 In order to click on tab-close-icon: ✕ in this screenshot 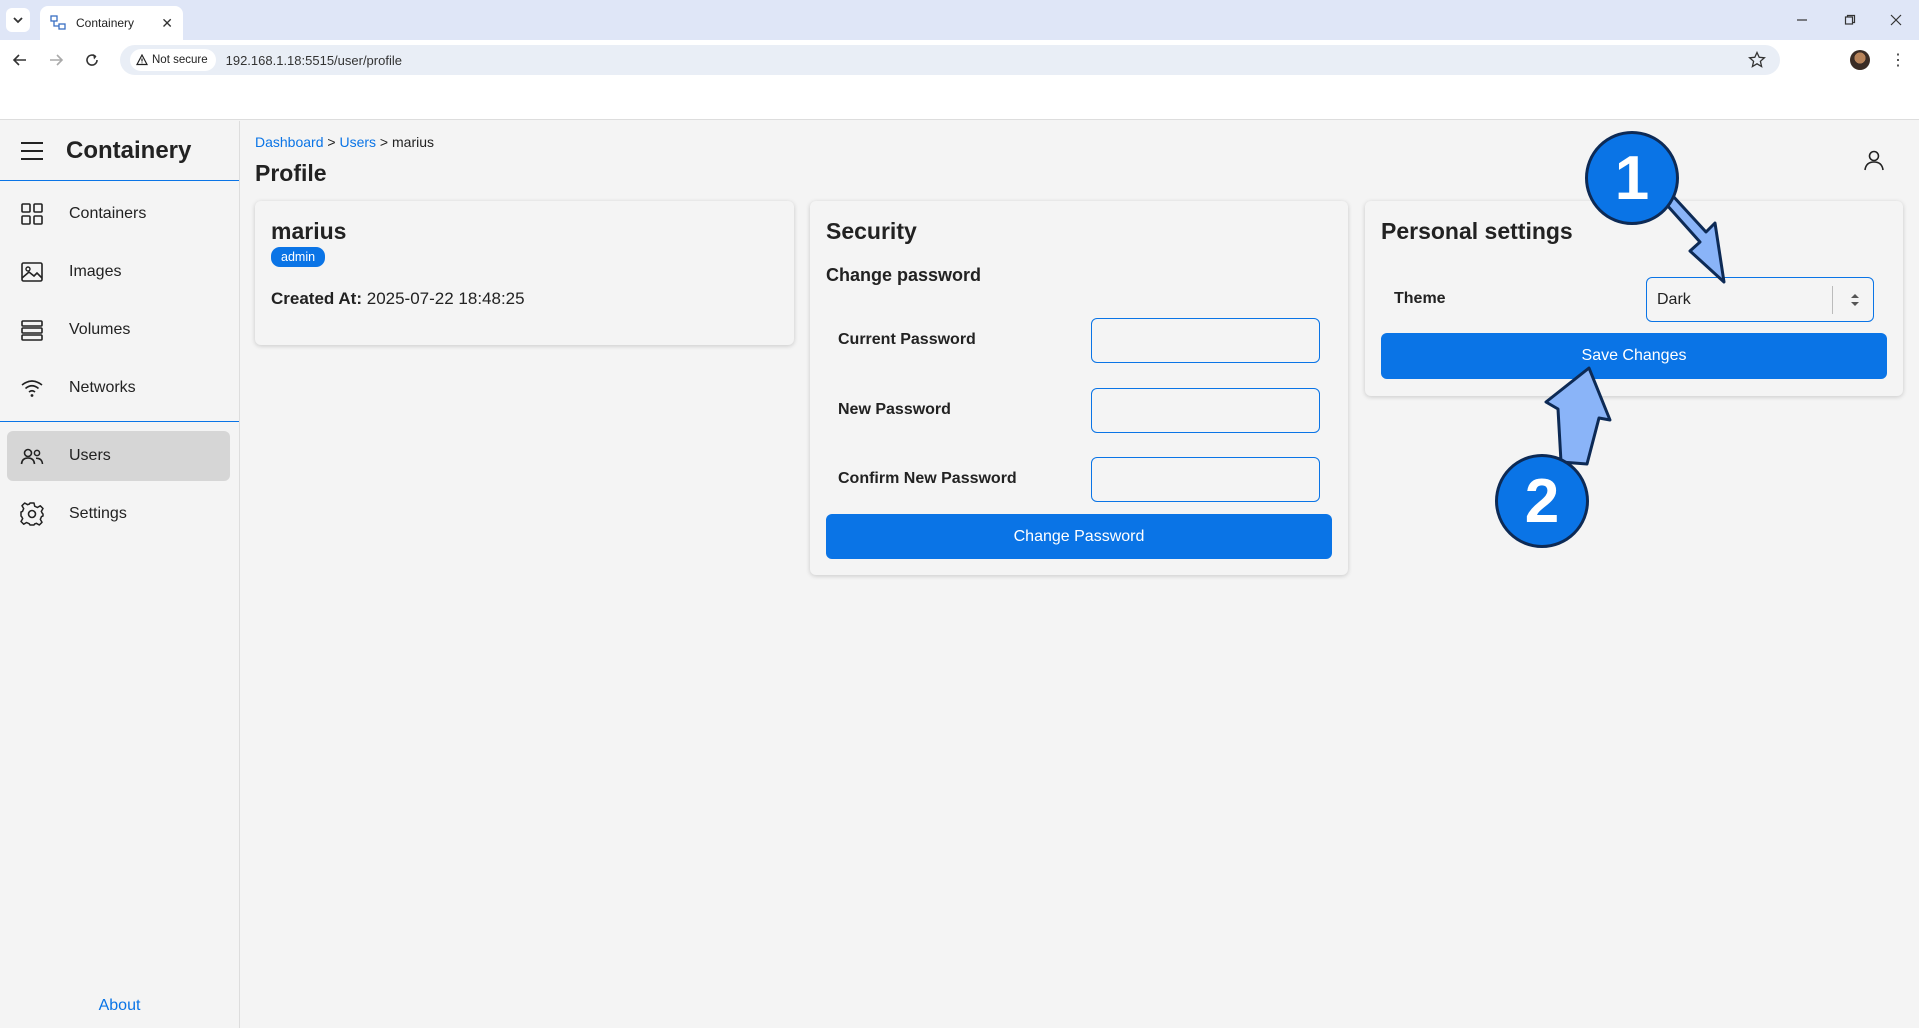, I will do `click(167, 23)`.